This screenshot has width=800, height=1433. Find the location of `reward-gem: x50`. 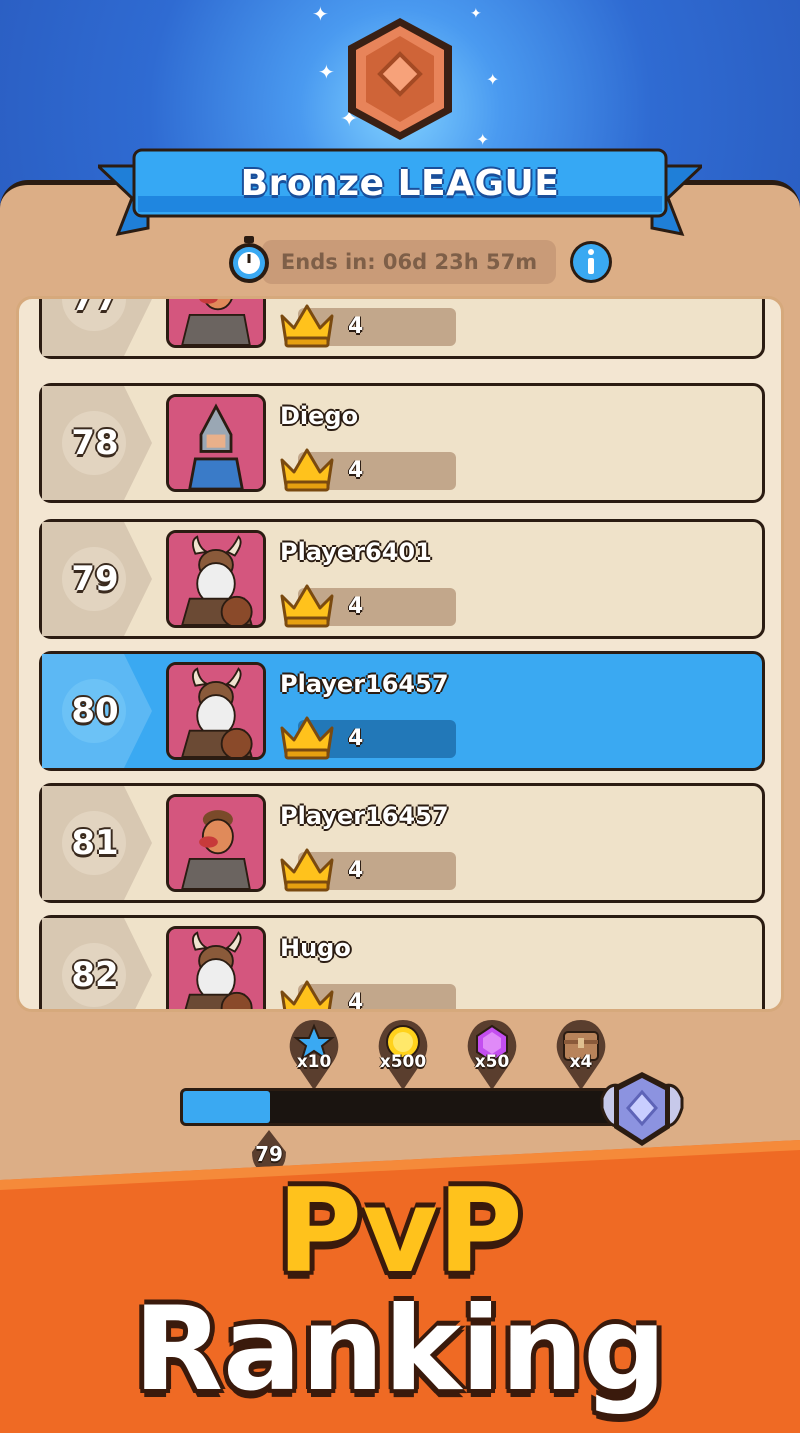

reward-gem: x50 is located at coordinates (492, 1055).